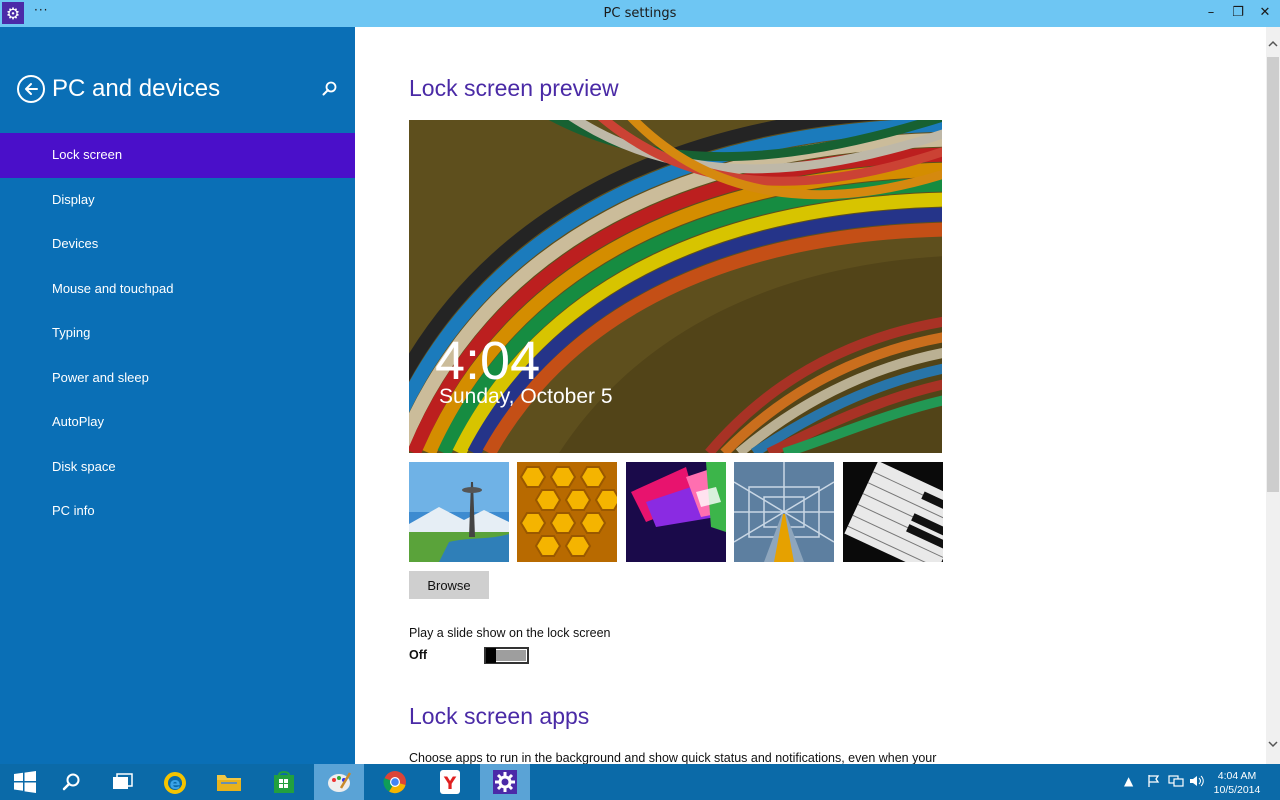 The height and width of the screenshot is (800, 1280). I want to click on sidebar-item-typing: Typing, so click(177, 333).